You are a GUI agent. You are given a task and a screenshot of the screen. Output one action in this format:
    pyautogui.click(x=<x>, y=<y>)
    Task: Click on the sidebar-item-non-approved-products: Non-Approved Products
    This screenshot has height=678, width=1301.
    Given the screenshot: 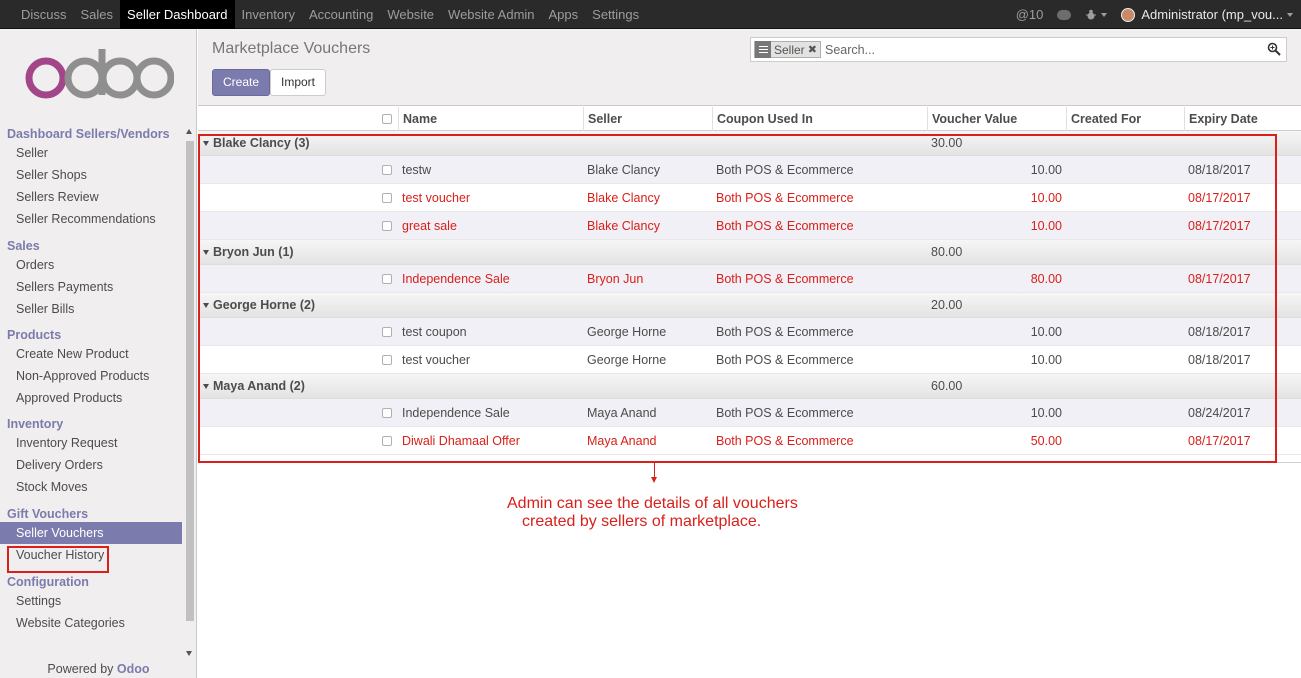 What is the action you would take?
    pyautogui.click(x=91, y=376)
    